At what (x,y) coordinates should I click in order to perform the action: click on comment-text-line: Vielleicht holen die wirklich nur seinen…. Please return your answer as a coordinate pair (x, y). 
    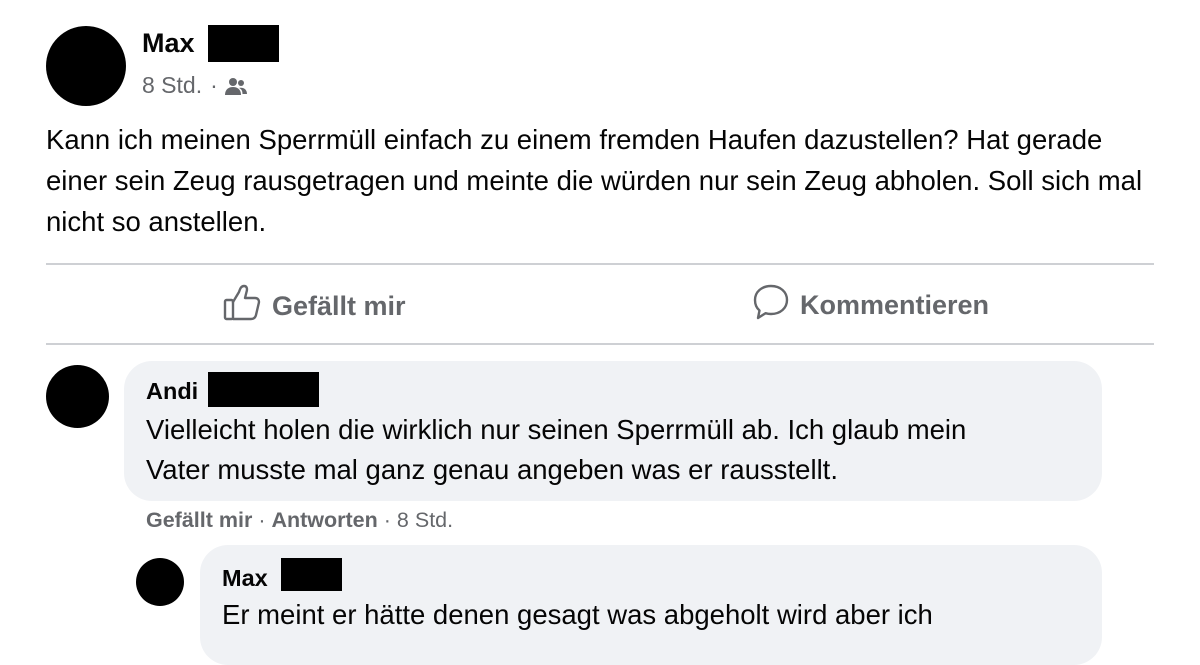
    Looking at the image, I should click on (556, 429).